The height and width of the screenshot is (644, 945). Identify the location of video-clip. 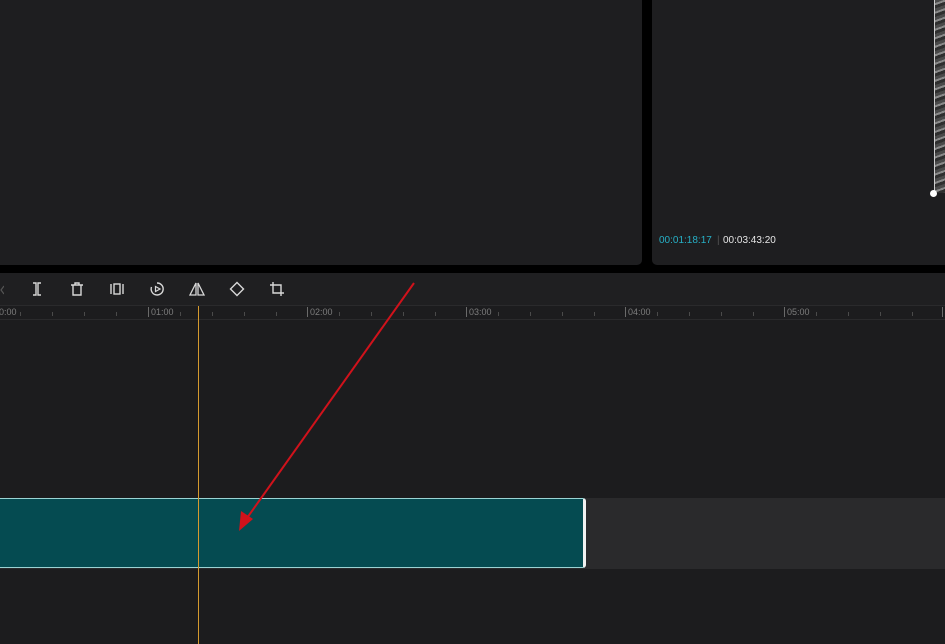
(293, 533).